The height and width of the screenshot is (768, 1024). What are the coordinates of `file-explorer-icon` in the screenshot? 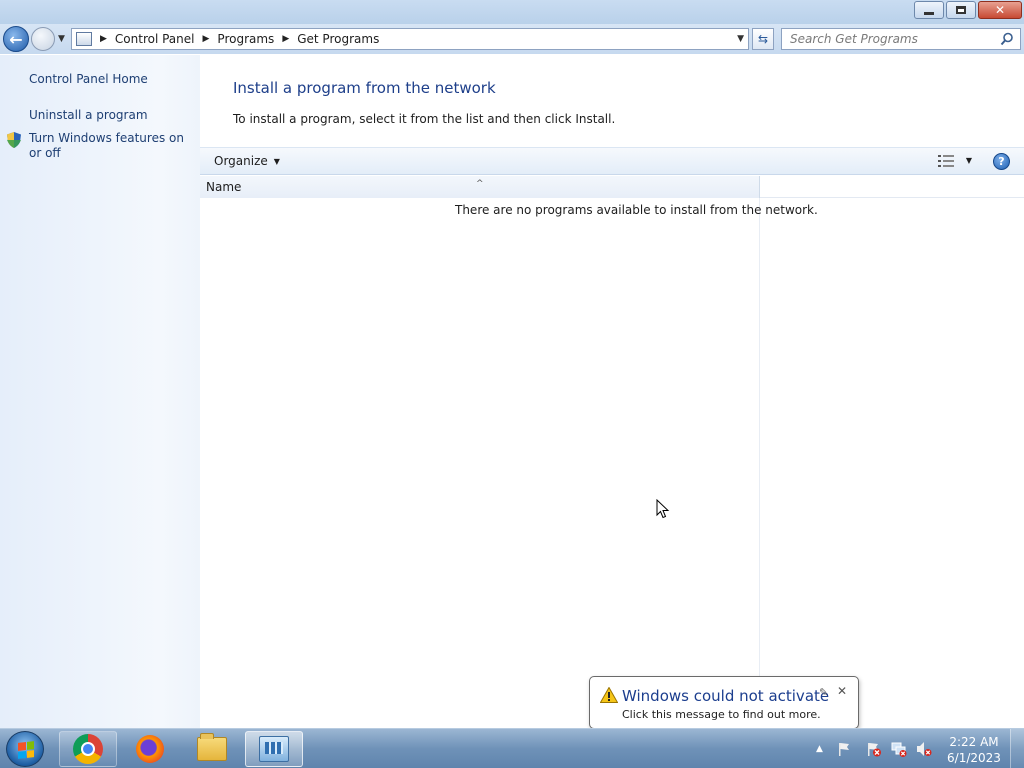 It's located at (212, 747).